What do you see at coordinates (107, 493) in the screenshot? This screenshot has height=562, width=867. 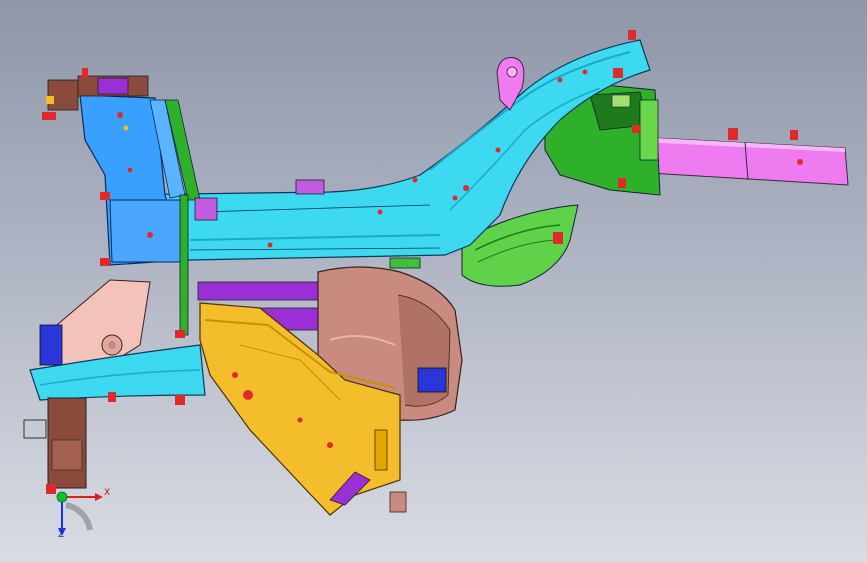 I see `x-axis-label: X` at bounding box center [107, 493].